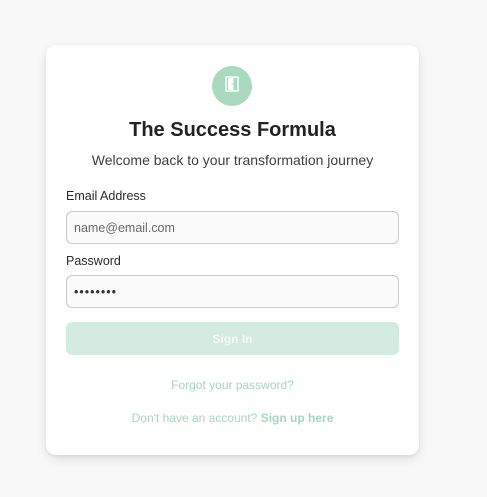 The image size is (487, 497). I want to click on signup-link: Sign up here, so click(297, 418).